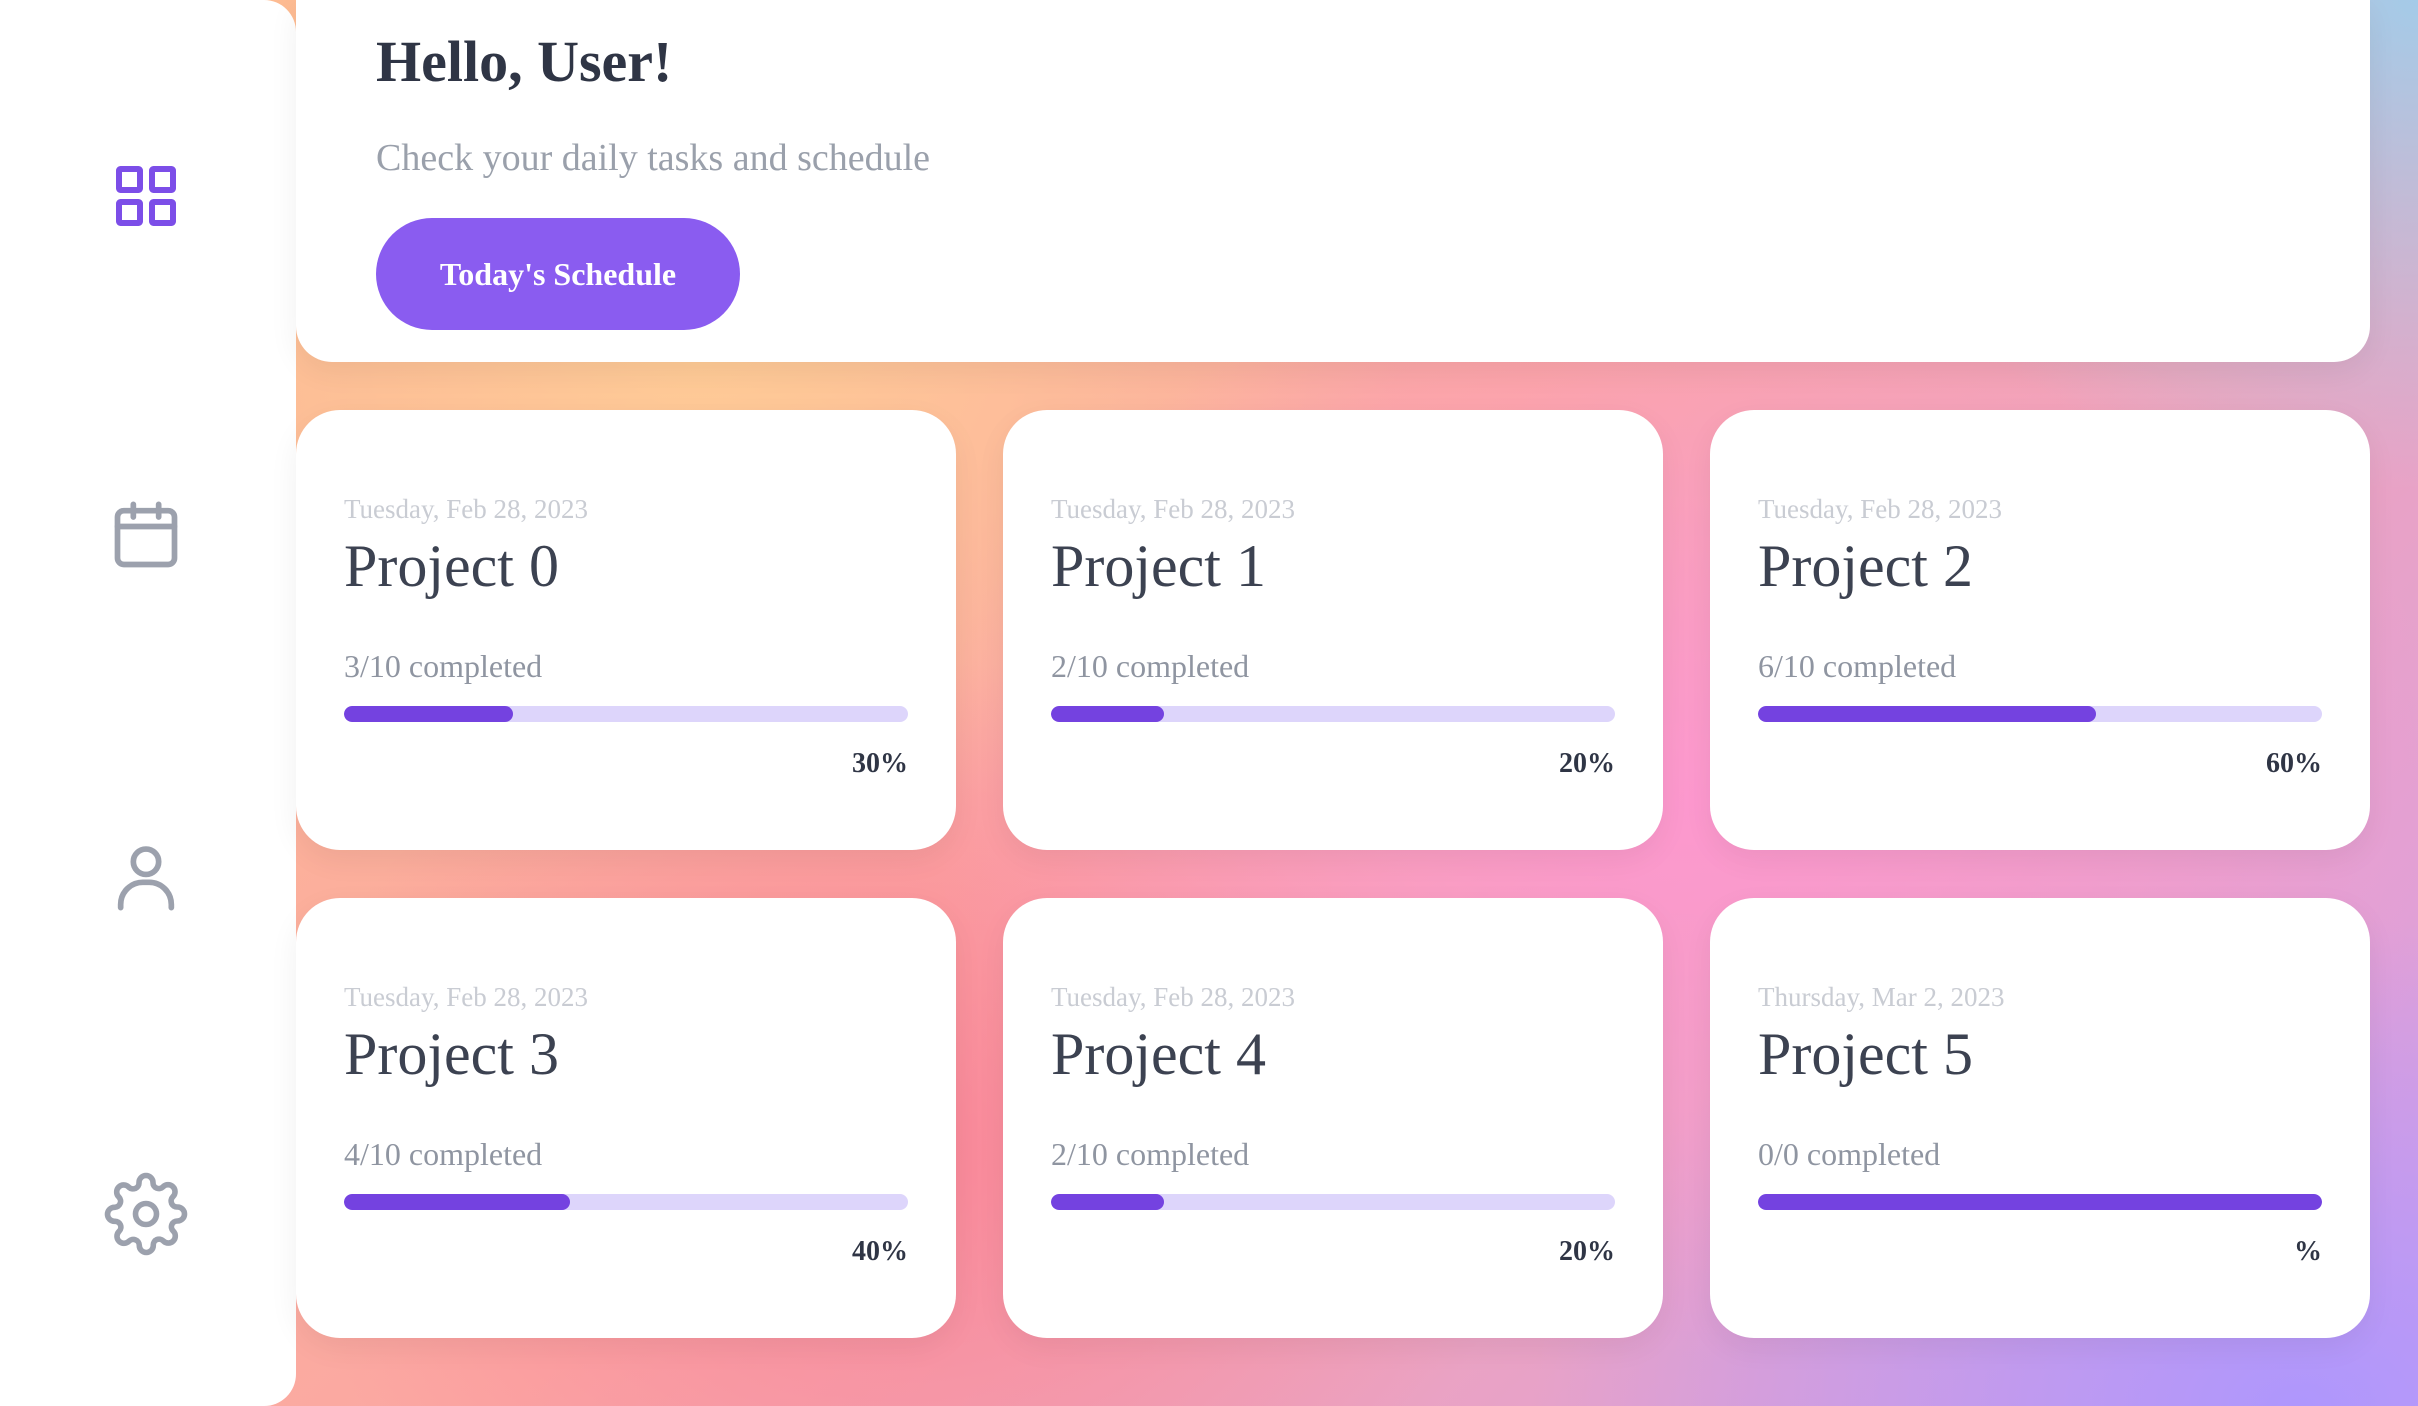 The image size is (2418, 1406). I want to click on gear-icon, so click(146, 1214).